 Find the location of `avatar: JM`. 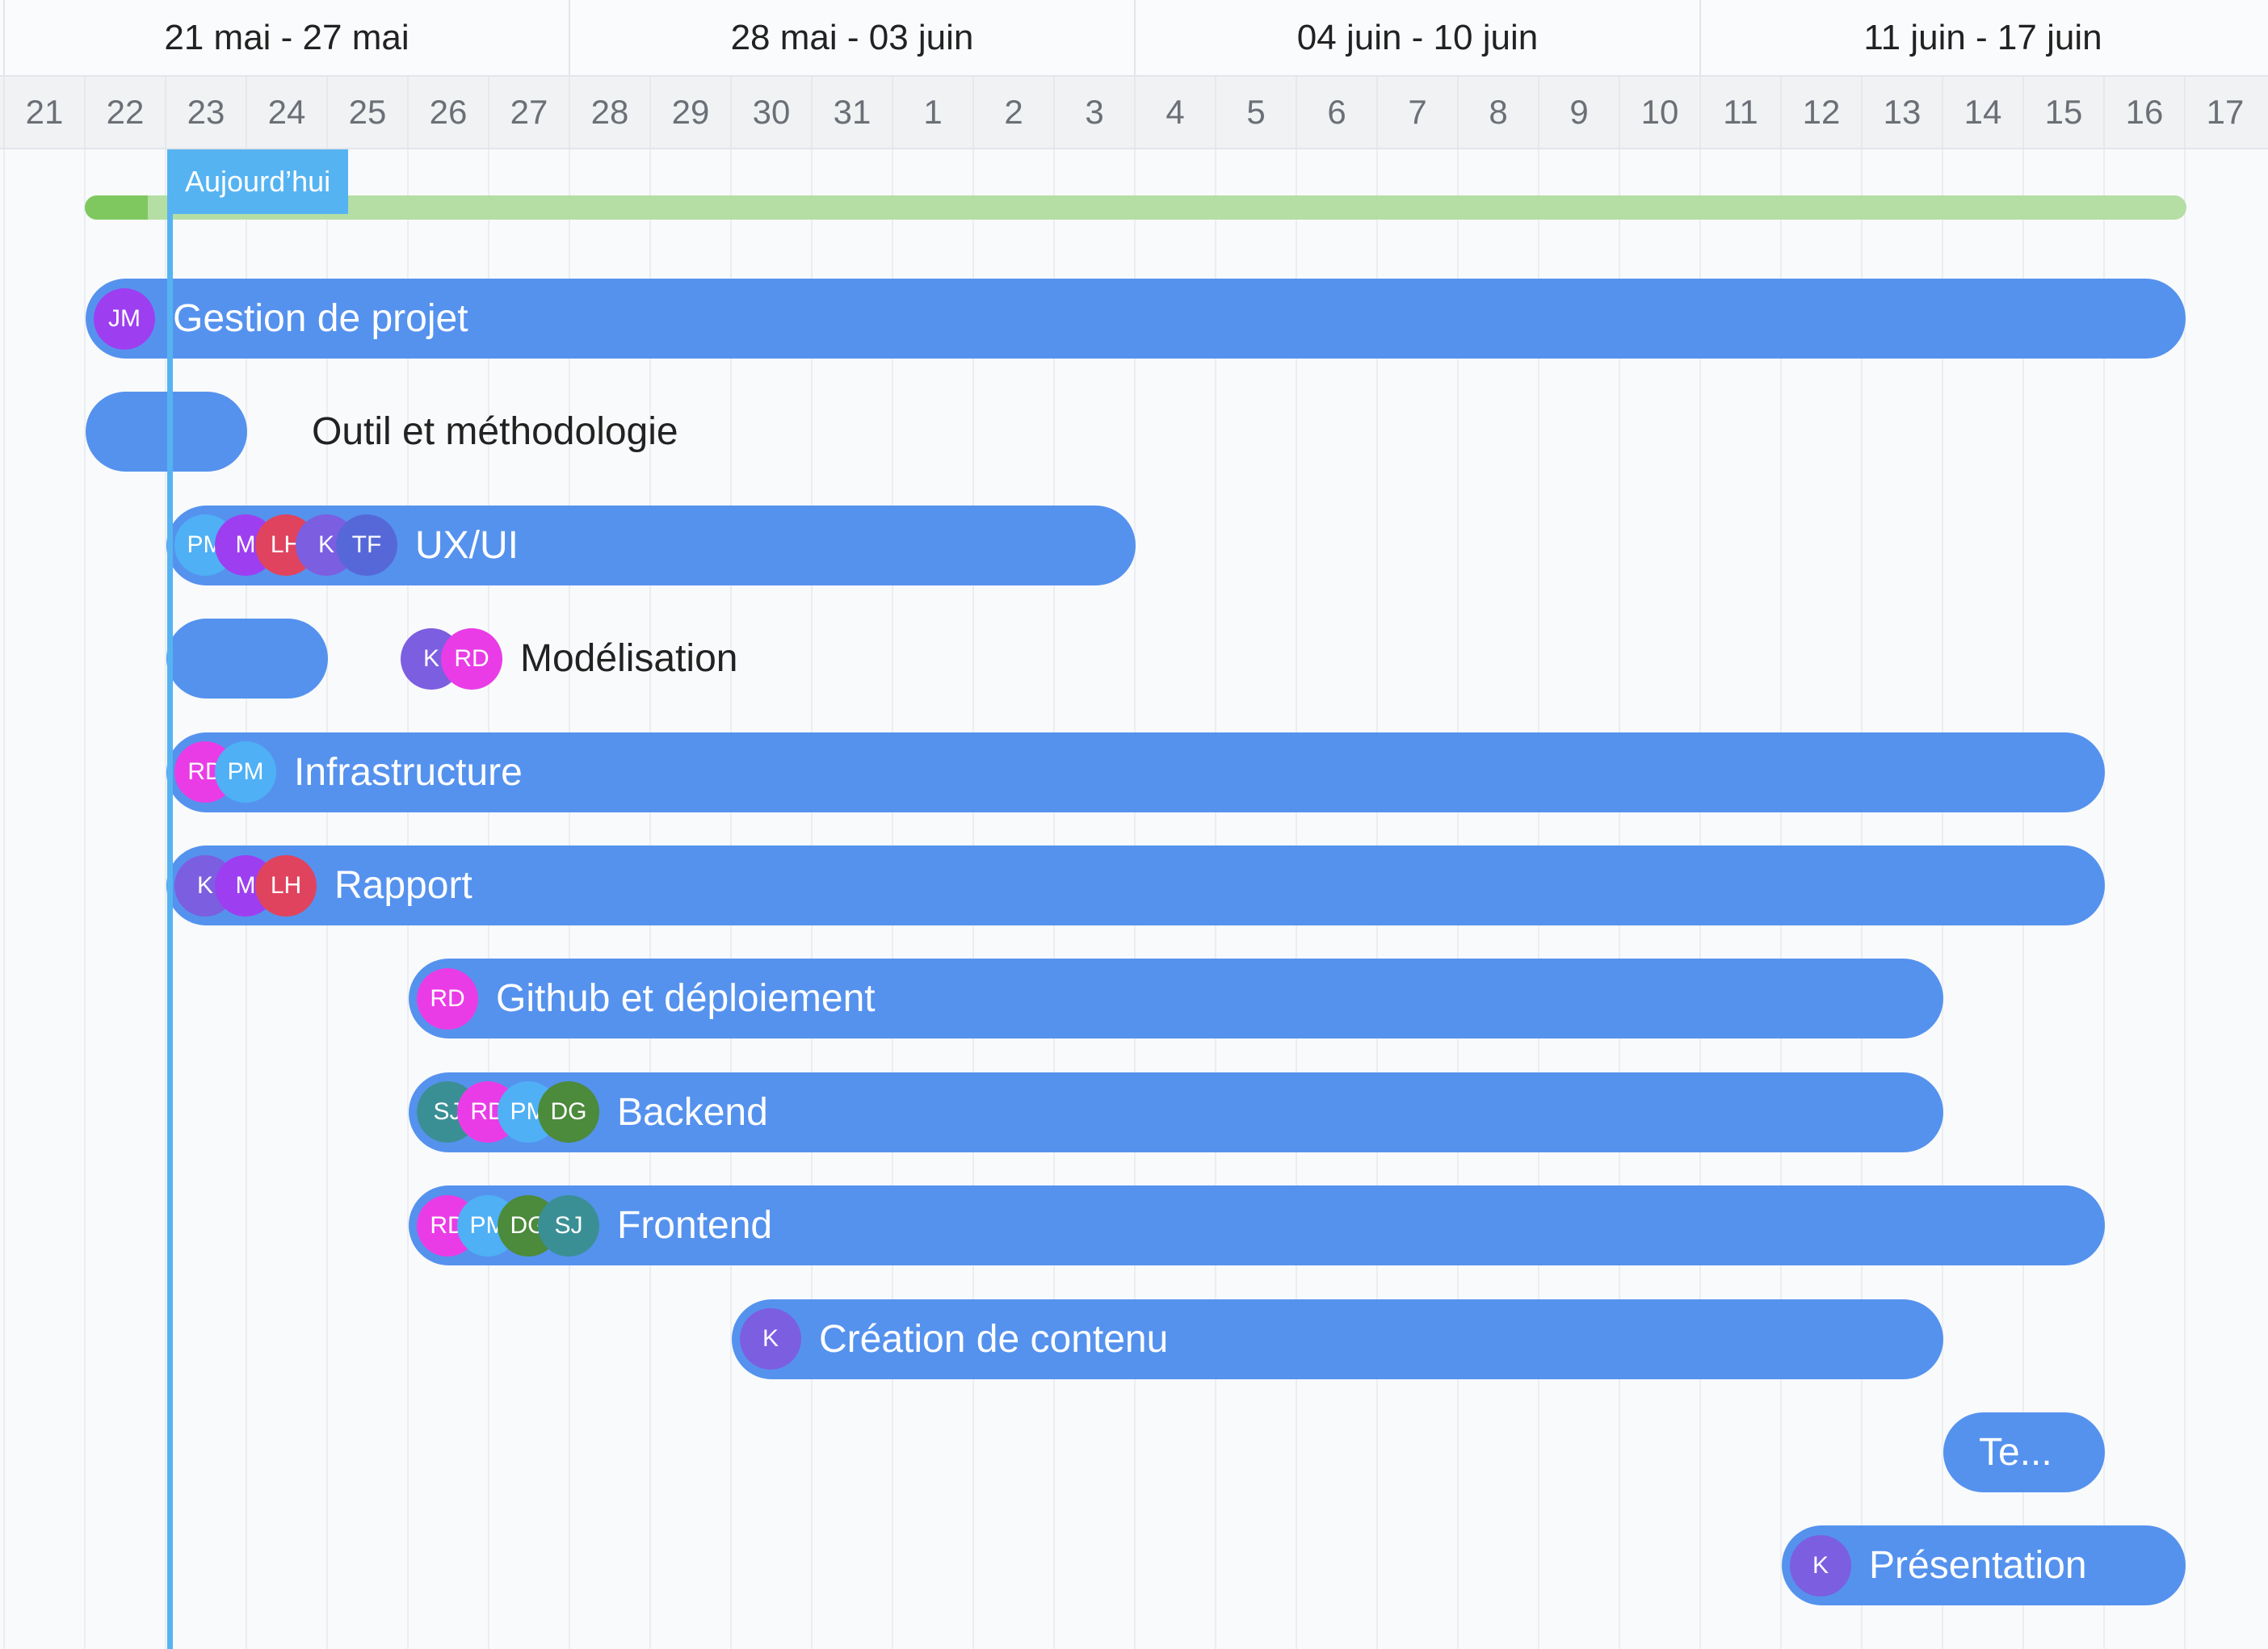

avatar: JM is located at coordinates (124, 318).